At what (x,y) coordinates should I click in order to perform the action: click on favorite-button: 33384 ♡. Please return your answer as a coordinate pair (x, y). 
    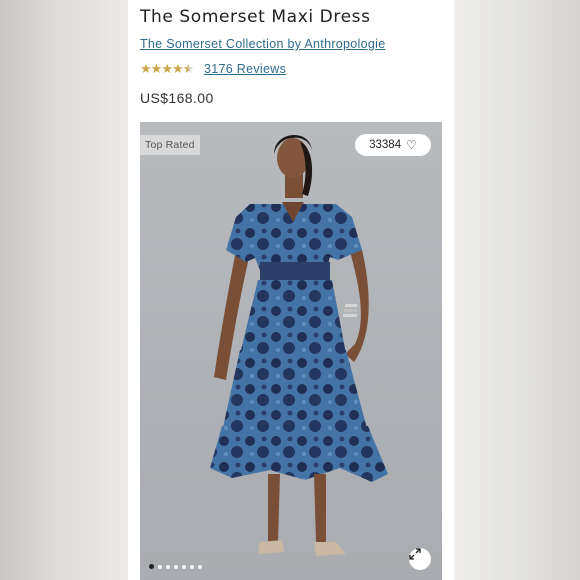
    Looking at the image, I should click on (393, 145).